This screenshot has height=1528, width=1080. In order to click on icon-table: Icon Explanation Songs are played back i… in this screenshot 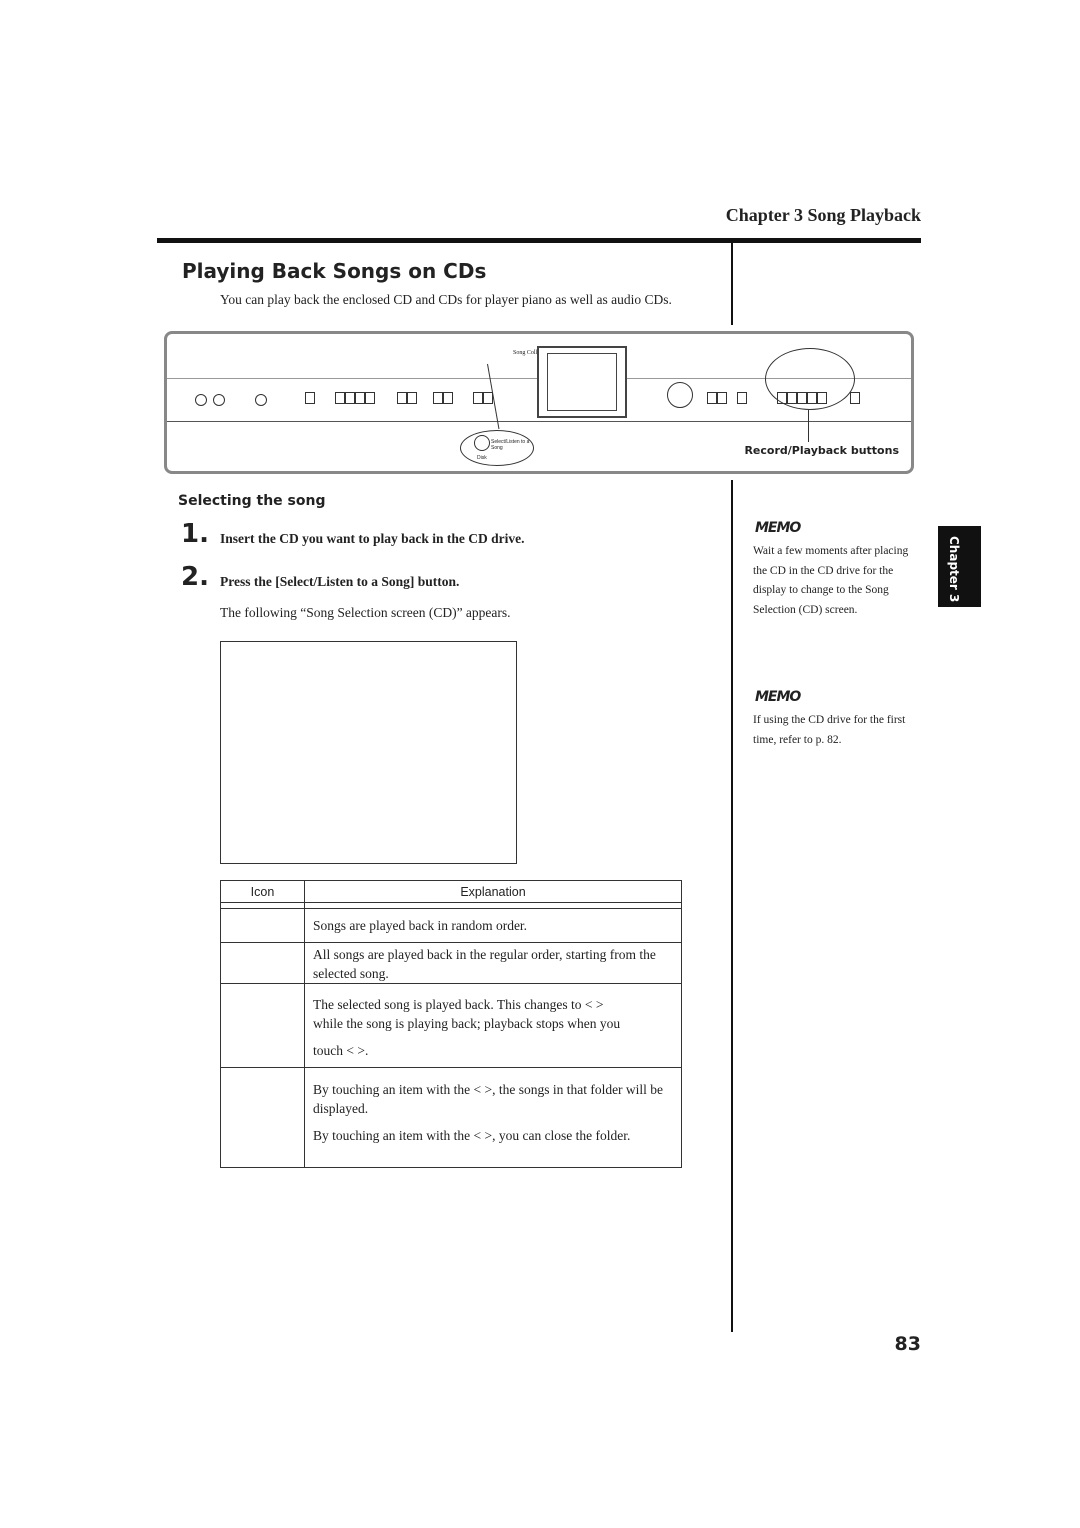, I will do `click(451, 1024)`.